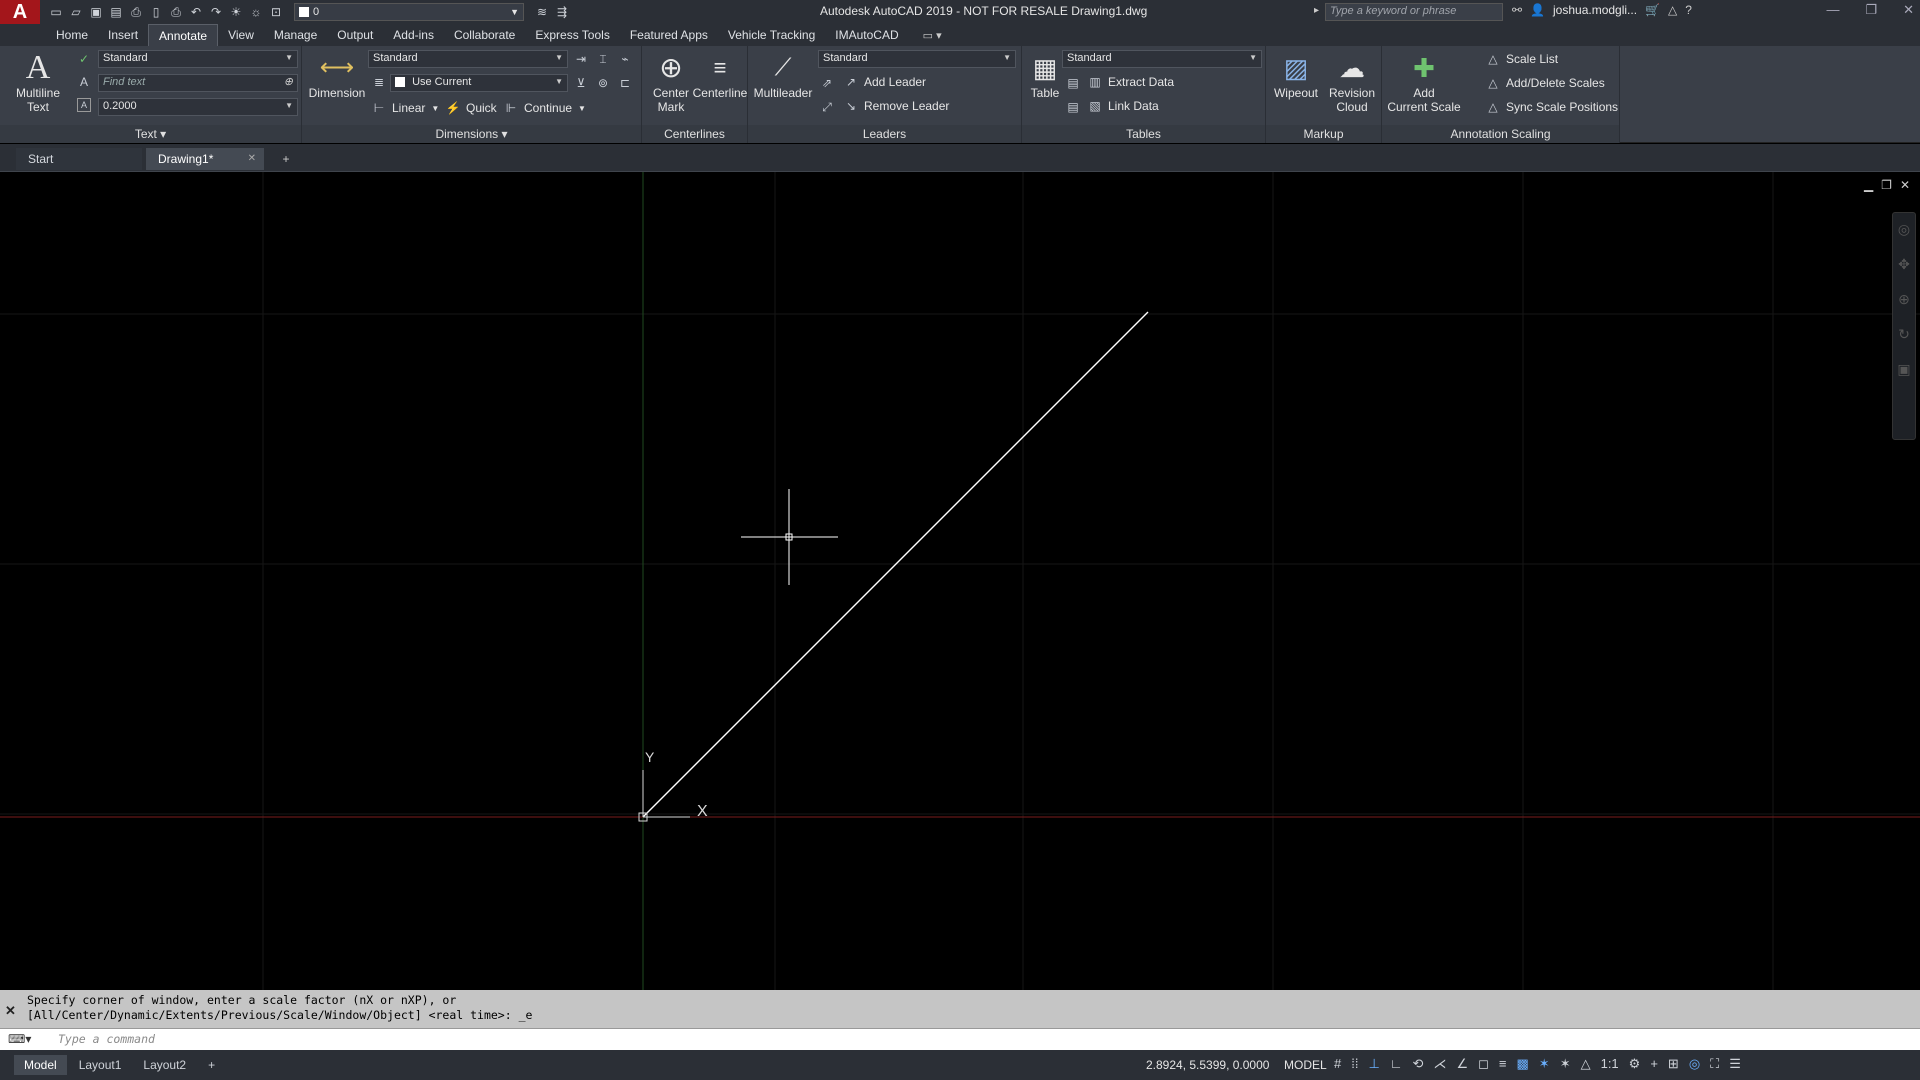 The image size is (1920, 1080). Describe the element at coordinates (581, 83) in the screenshot. I see `dim-tool-icon-4: ⊻` at that location.